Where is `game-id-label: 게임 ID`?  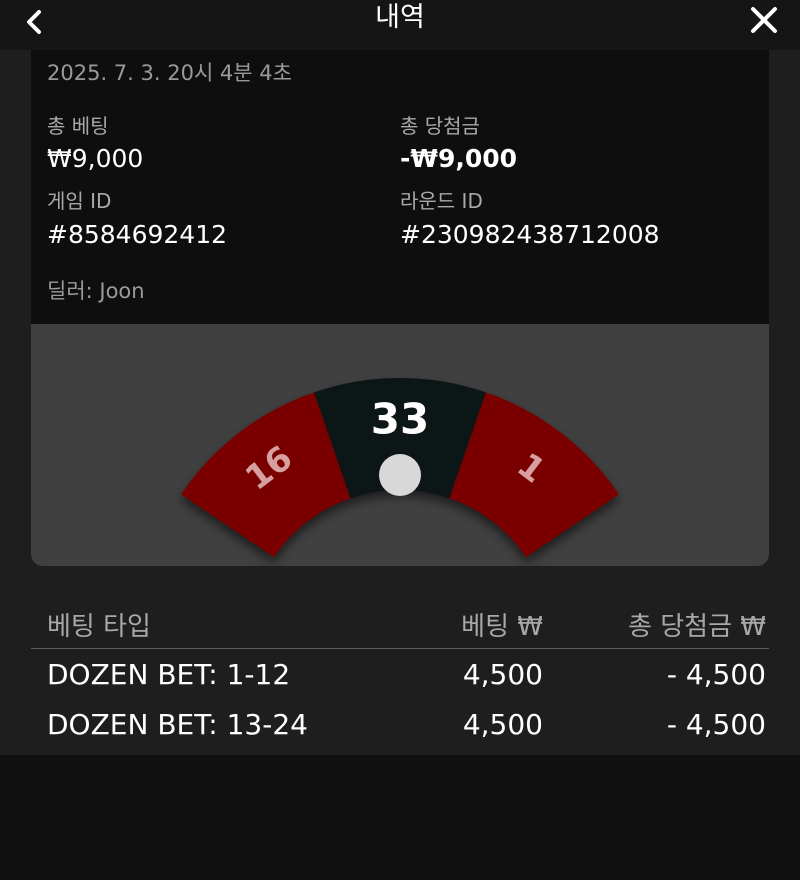
game-id-label: 게임 ID is located at coordinates (79, 201).